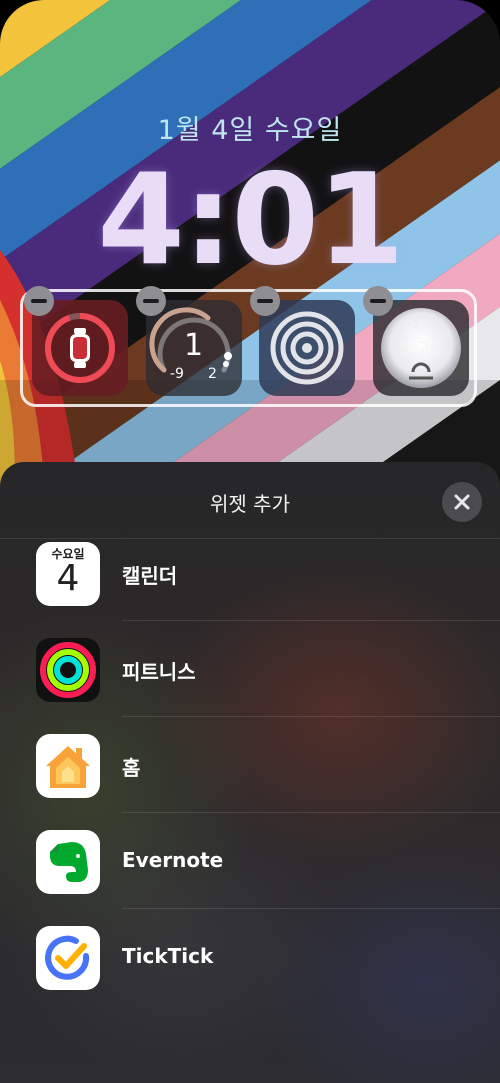  I want to click on activity-rings-icon, so click(307, 348).